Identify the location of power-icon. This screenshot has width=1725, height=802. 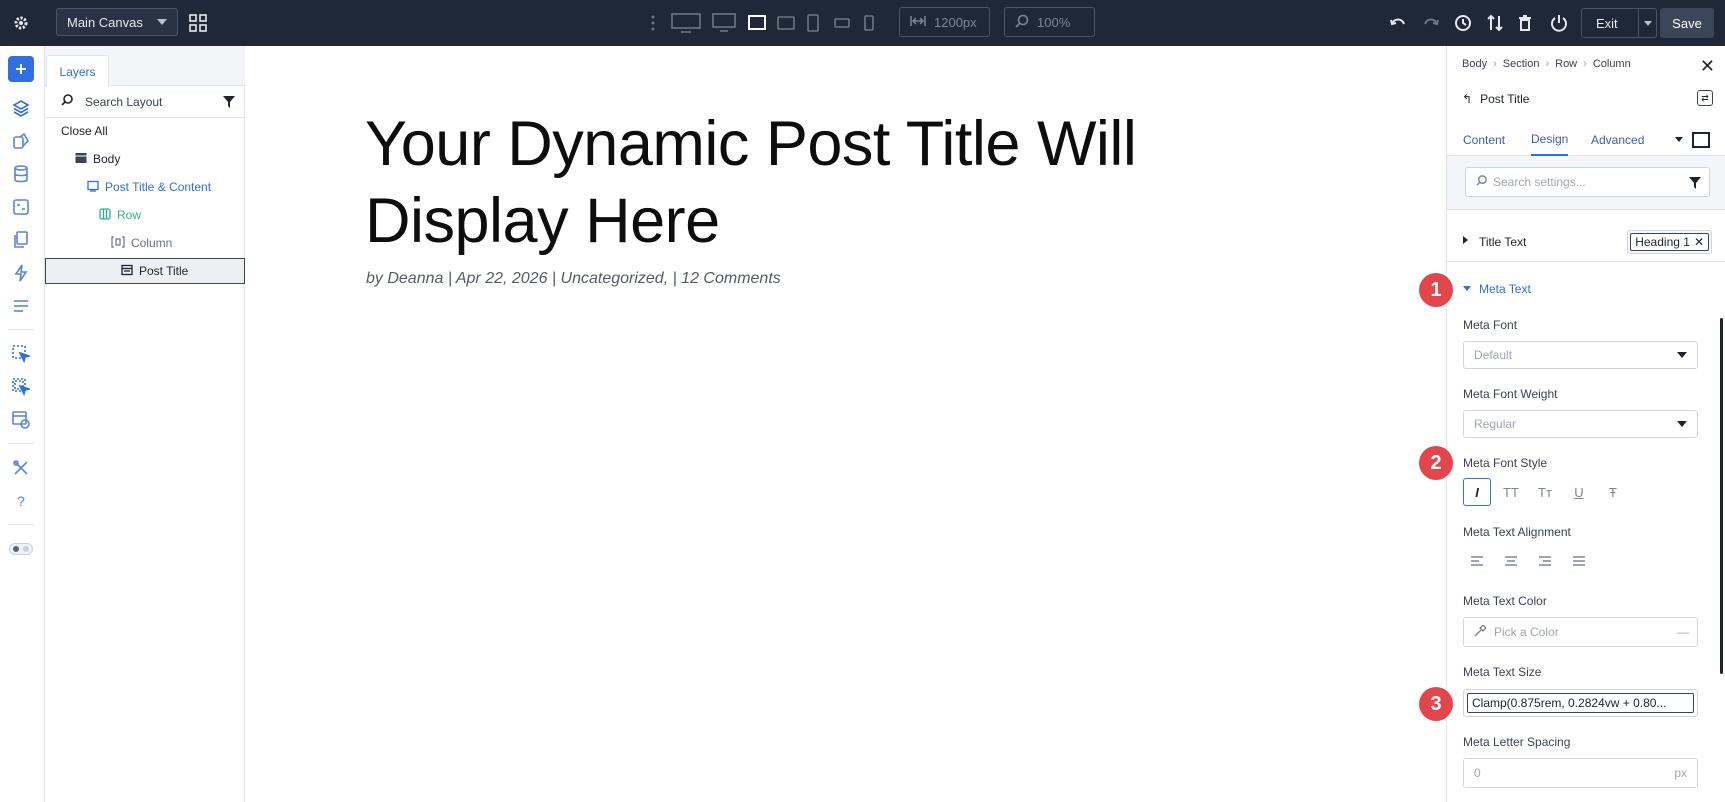
(1559, 23).